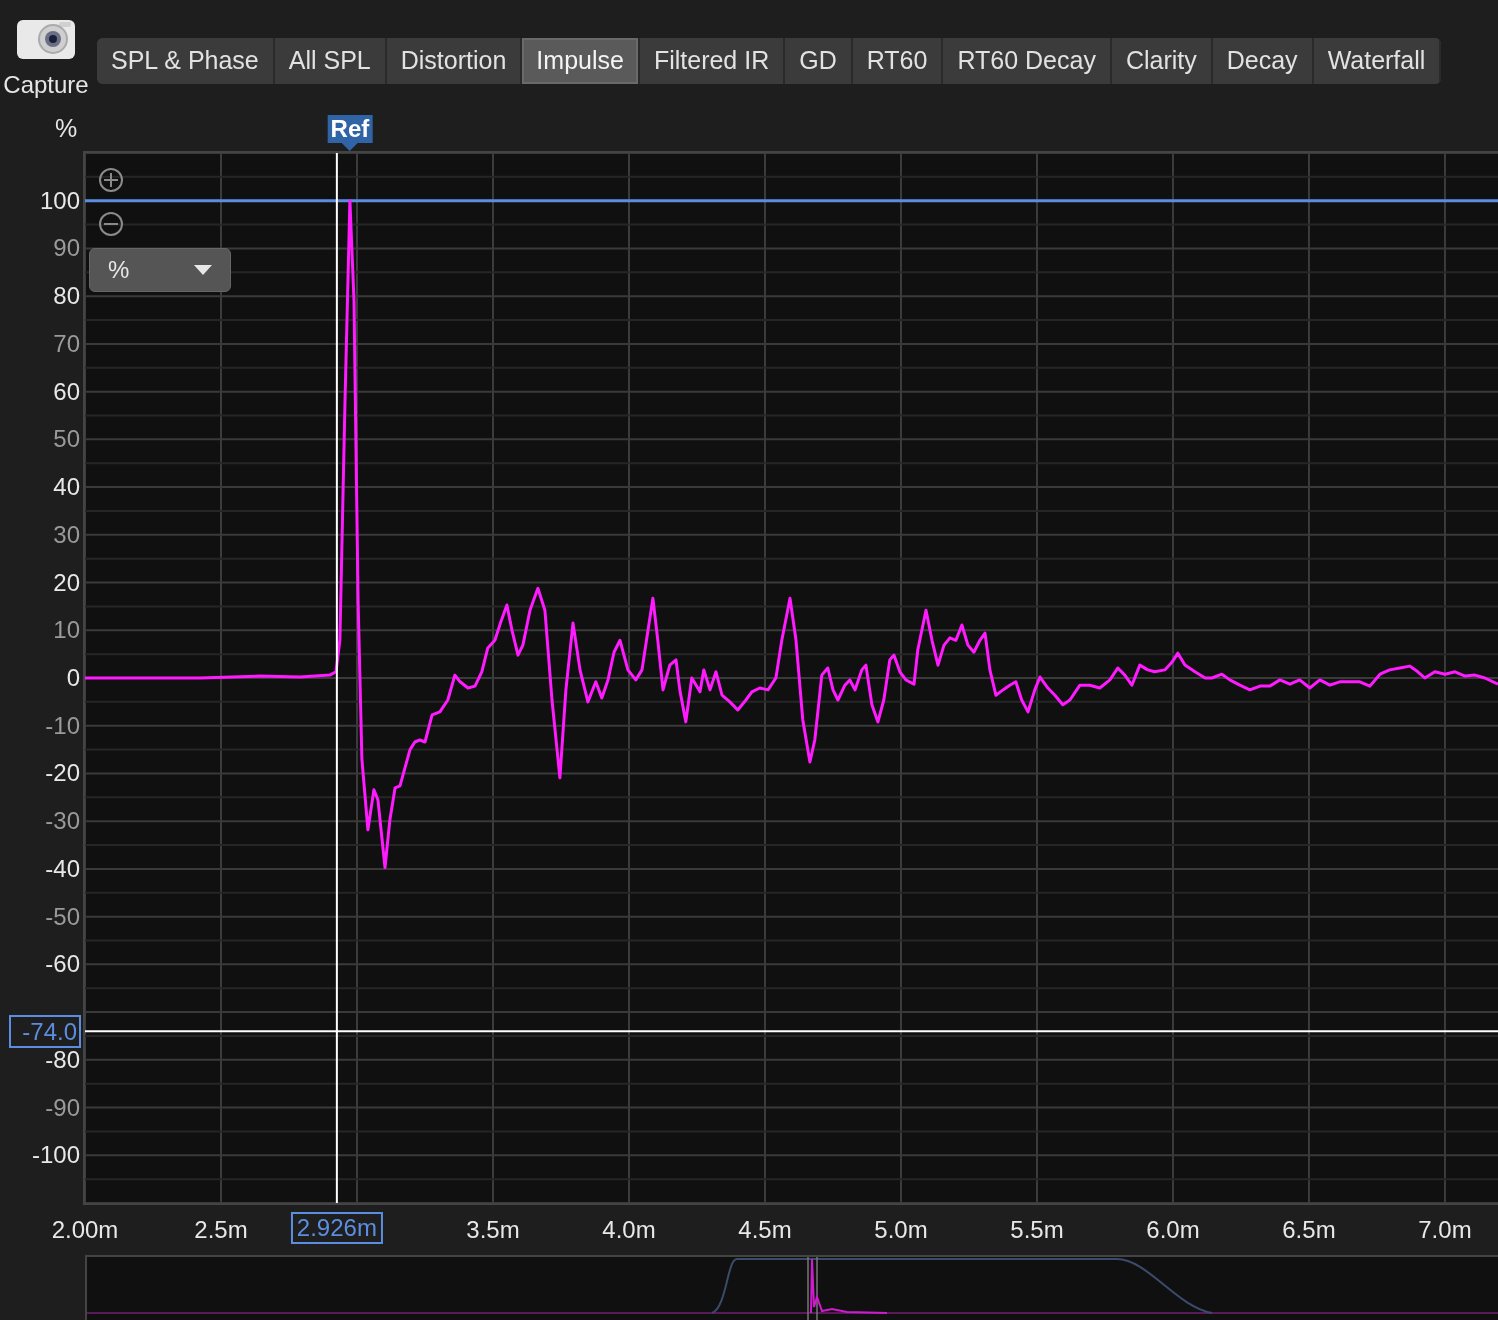 The width and height of the screenshot is (1498, 1320). Describe the element at coordinates (581, 61) in the screenshot. I see `tab: Impulse` at that location.